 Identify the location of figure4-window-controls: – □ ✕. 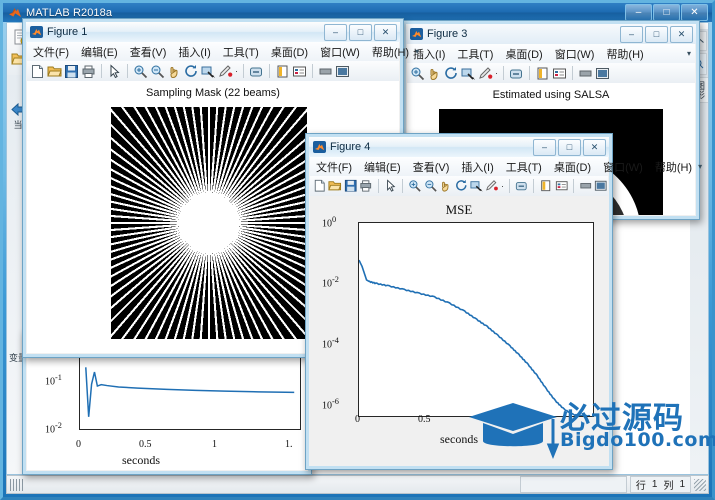
(569, 147).